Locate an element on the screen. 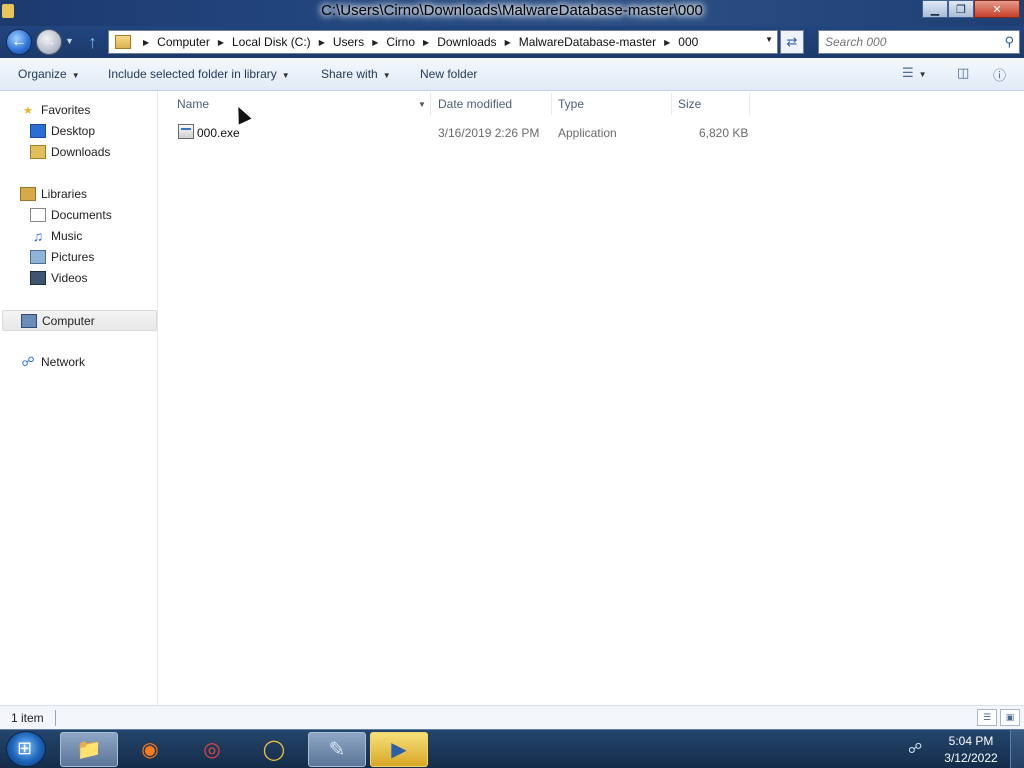 Image resolution: width=1024 pixels, height=768 pixels. taskbar: 📁 ◉ ◎ ◯ ✎ ▶ ☍ 5:04 PM 3/12/2022 is located at coordinates (512, 748).